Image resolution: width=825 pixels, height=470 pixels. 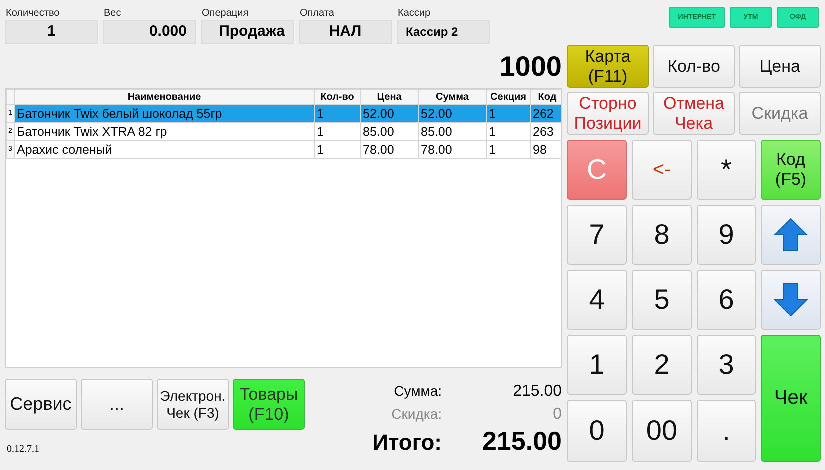 I want to click on table-cell: Батончик Twix белый шоколад 55гр, so click(x=164, y=113).